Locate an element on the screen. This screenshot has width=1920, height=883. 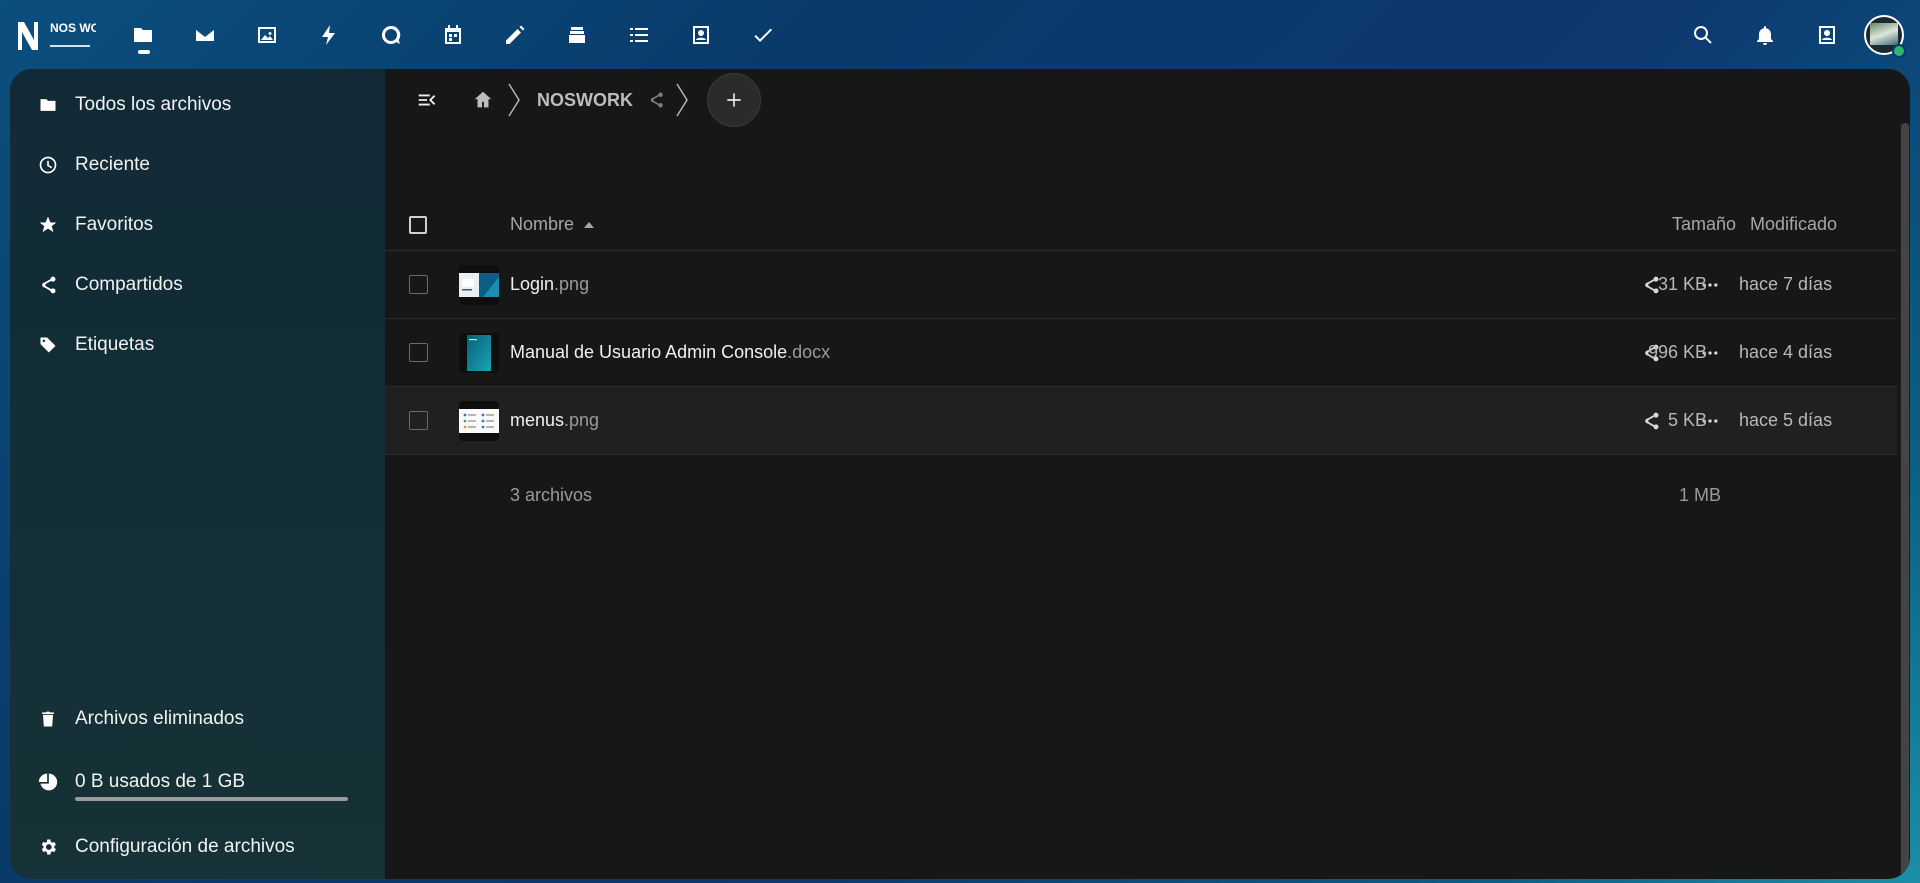
sidebar-item-label: Favoritos is located at coordinates (114, 224).